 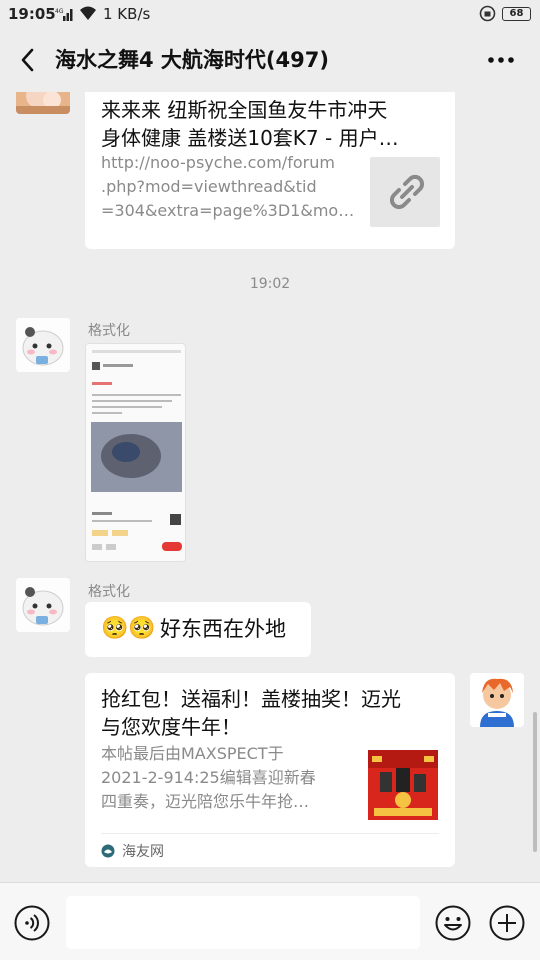 I want to click on chat-title: 海水之舞4 大航海时代(497), so click(x=192, y=60).